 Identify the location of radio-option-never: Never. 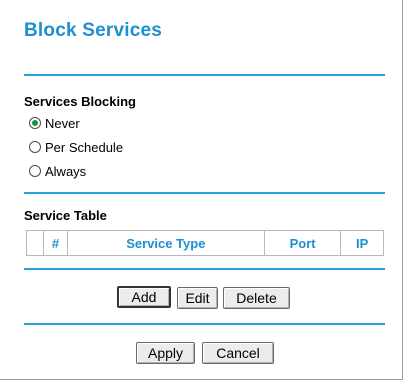
(54, 123).